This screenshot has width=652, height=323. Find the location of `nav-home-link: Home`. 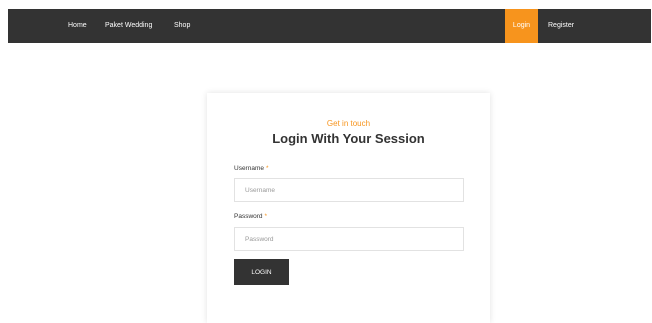

nav-home-link: Home is located at coordinates (77, 26).